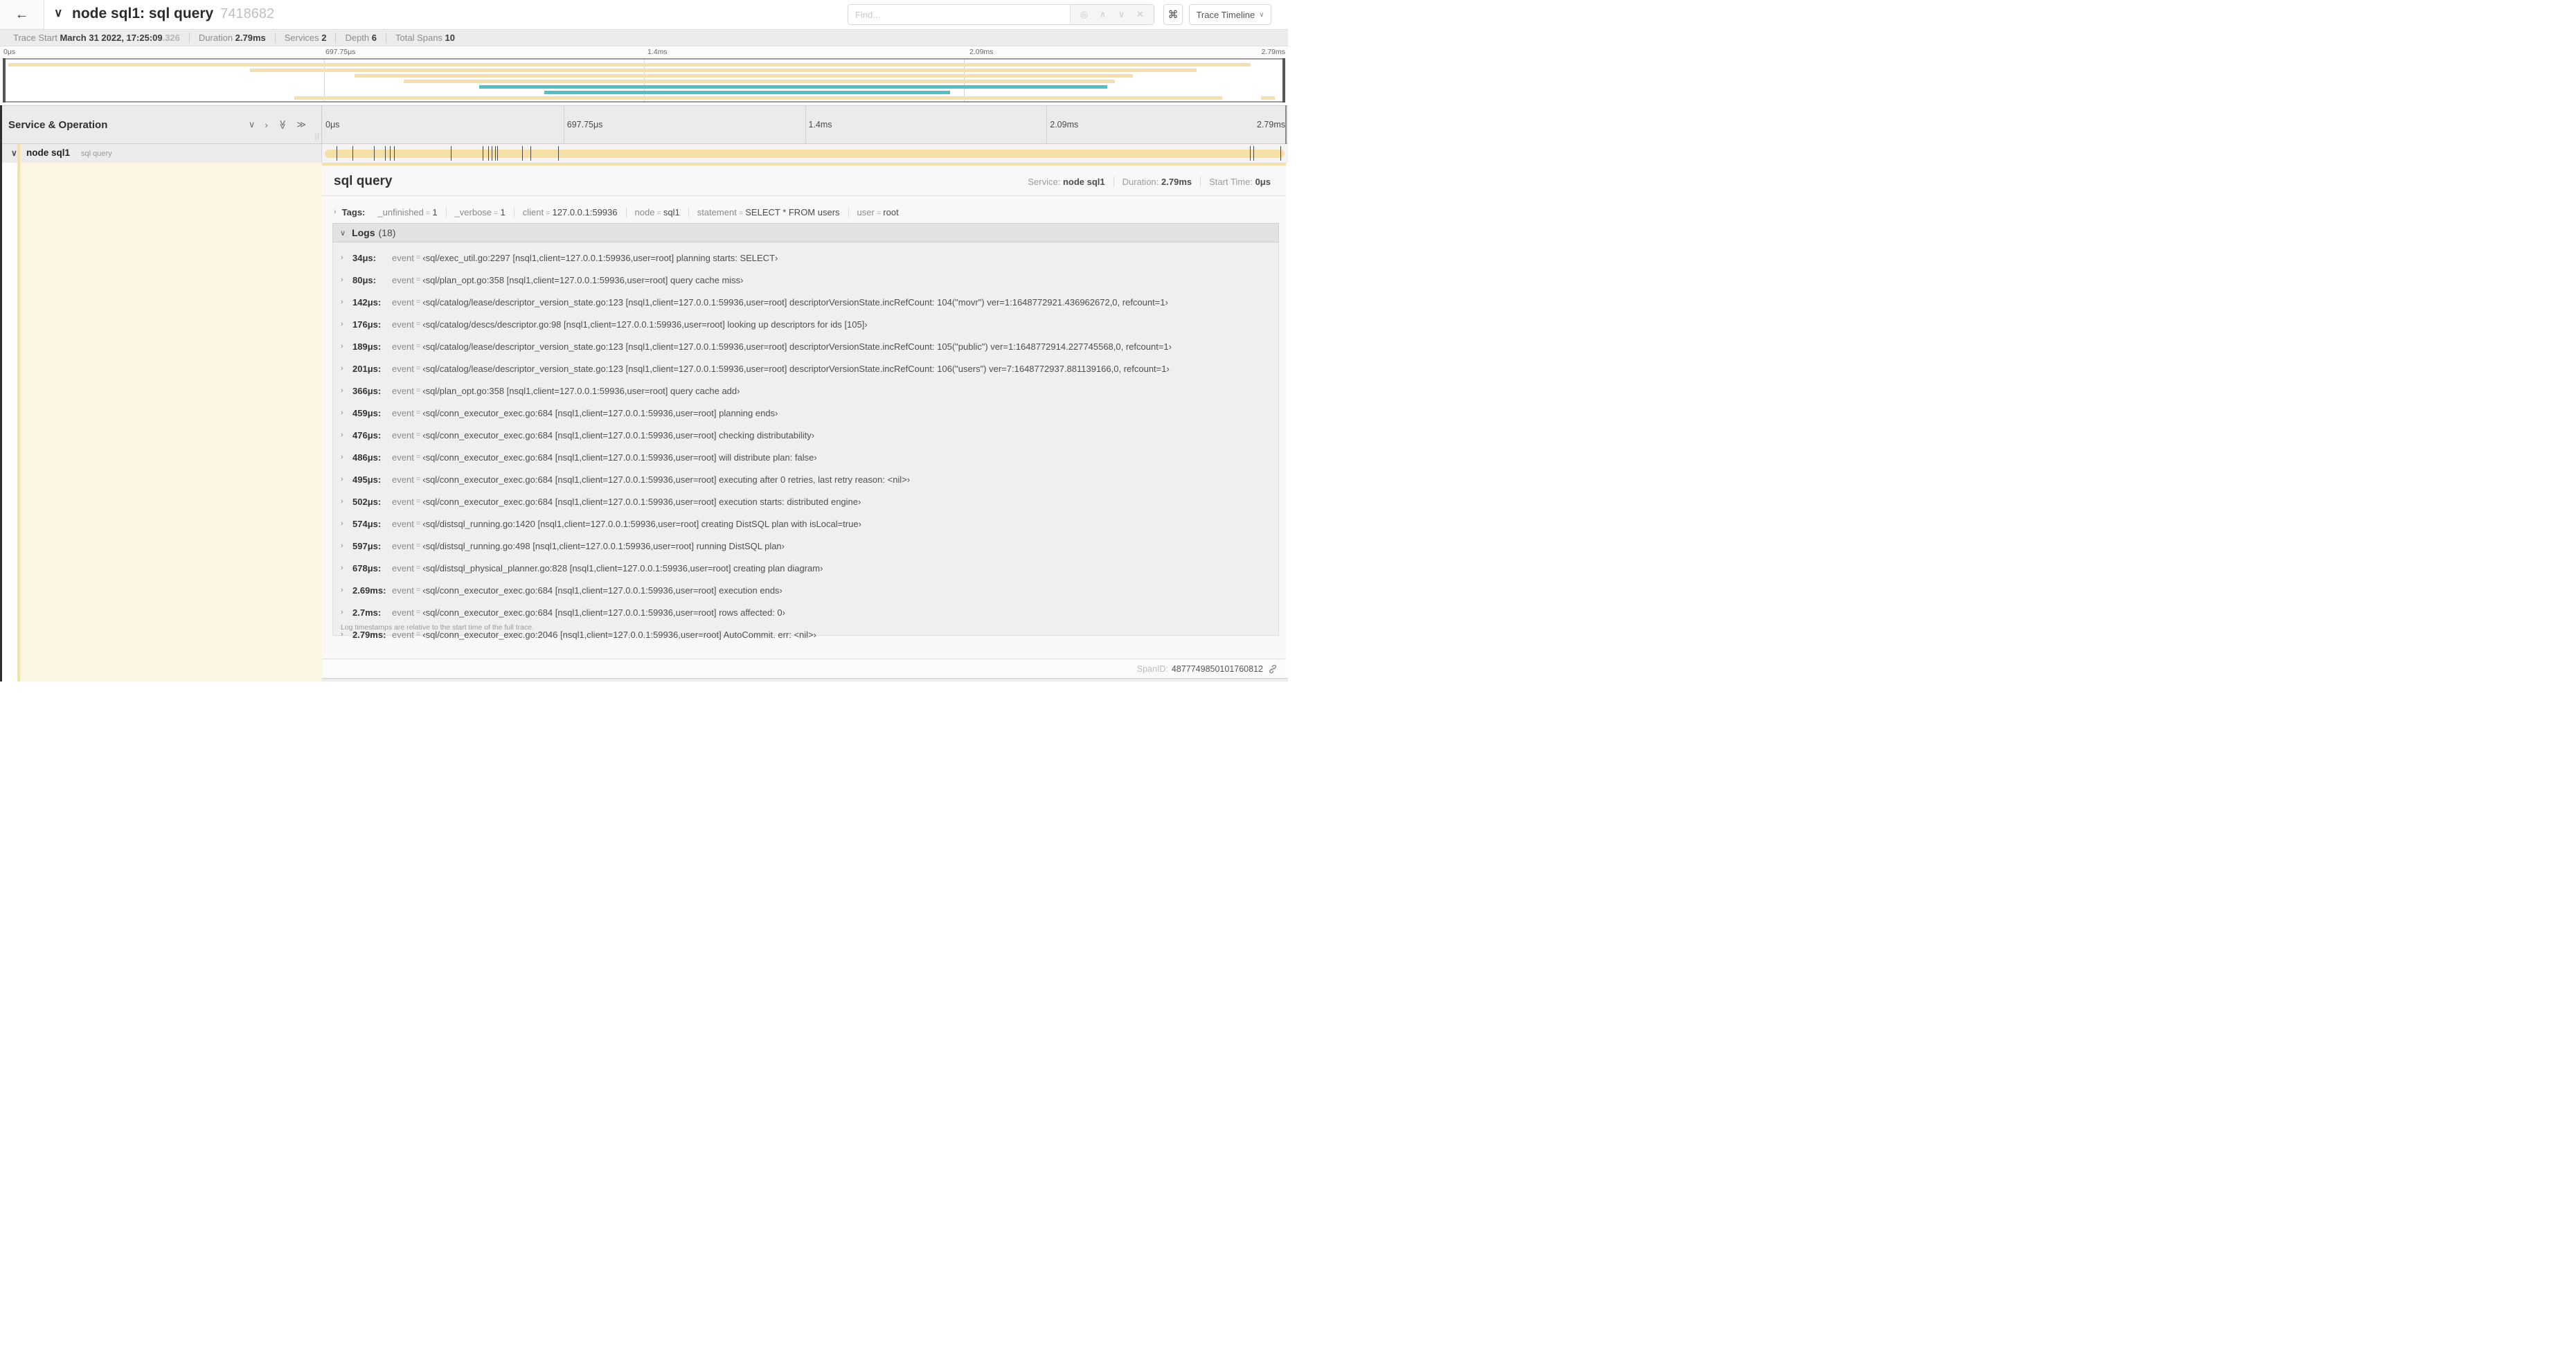  What do you see at coordinates (58, 124) in the screenshot?
I see `service-operation-title: Service & Operation` at bounding box center [58, 124].